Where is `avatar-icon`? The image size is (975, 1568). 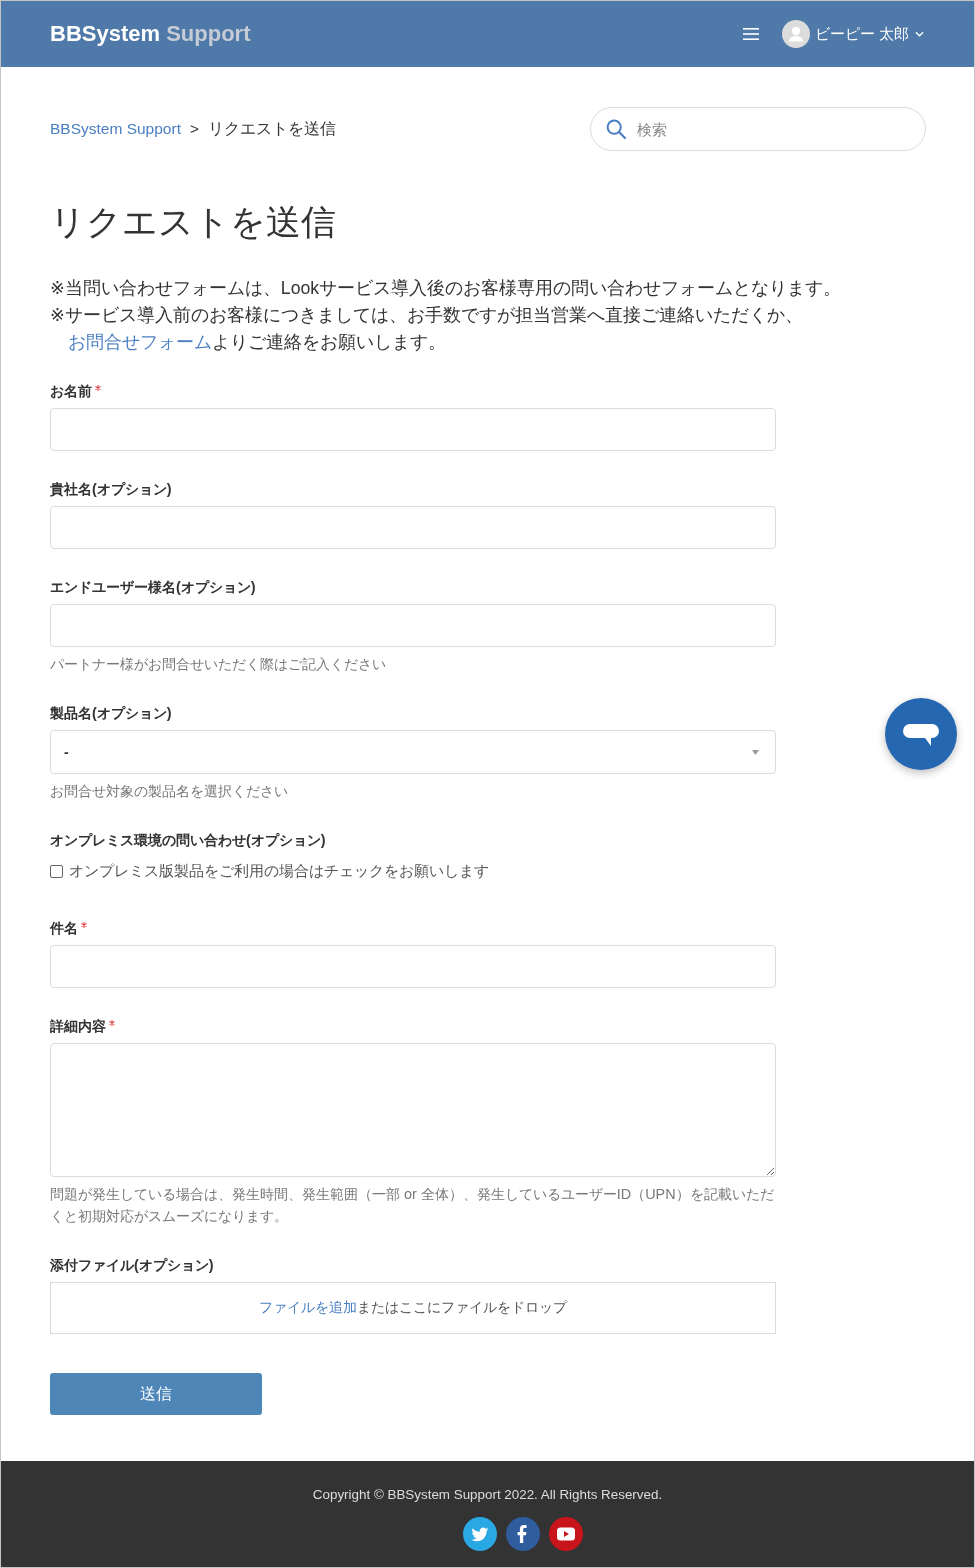 avatar-icon is located at coordinates (795, 34).